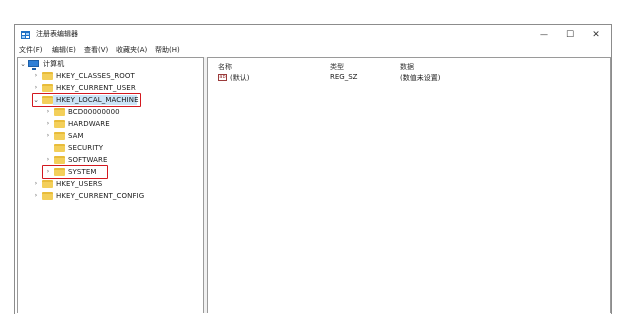 Image resolution: width=638 pixels, height=318 pixels. I want to click on menu-favorites: 收藏夹(A), so click(131, 50).